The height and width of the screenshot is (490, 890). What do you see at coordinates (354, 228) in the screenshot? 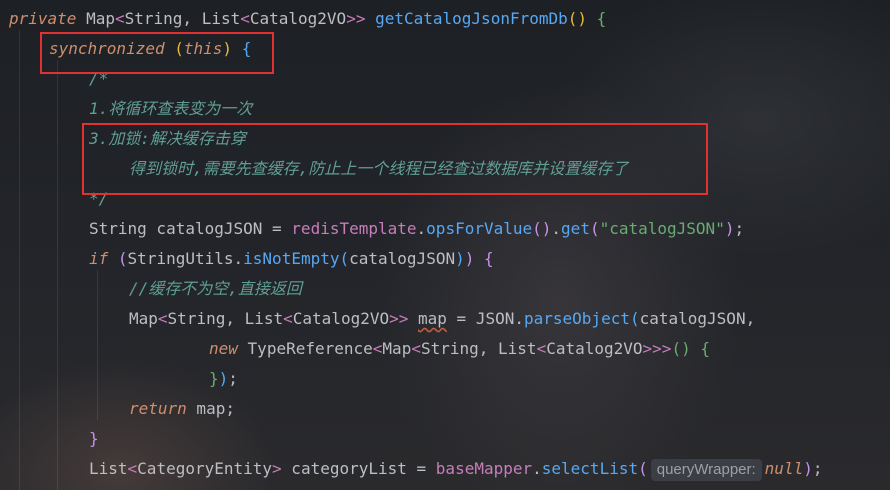
I see `code-token: redisTemplate` at bounding box center [354, 228].